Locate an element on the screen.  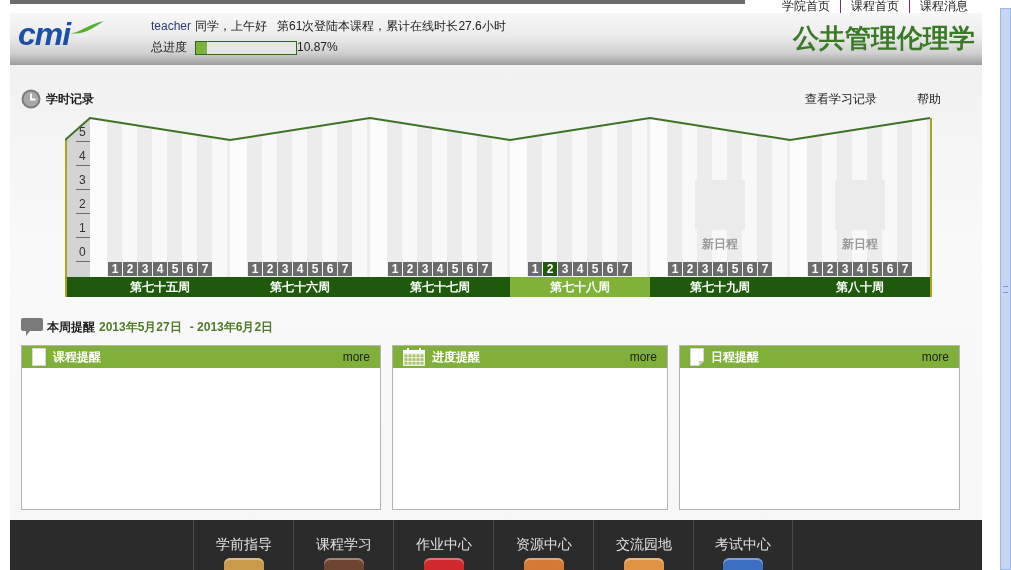
nav-item: 课程学习 is located at coordinates (343, 545).